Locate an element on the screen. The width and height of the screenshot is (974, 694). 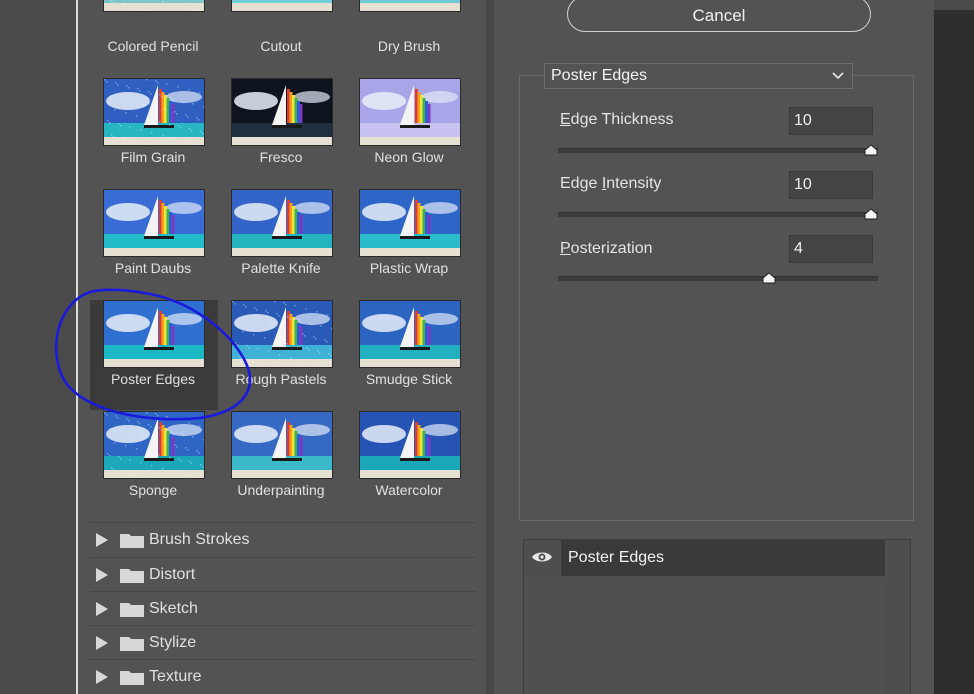
category-stylize: Stylize is located at coordinates (282, 642).